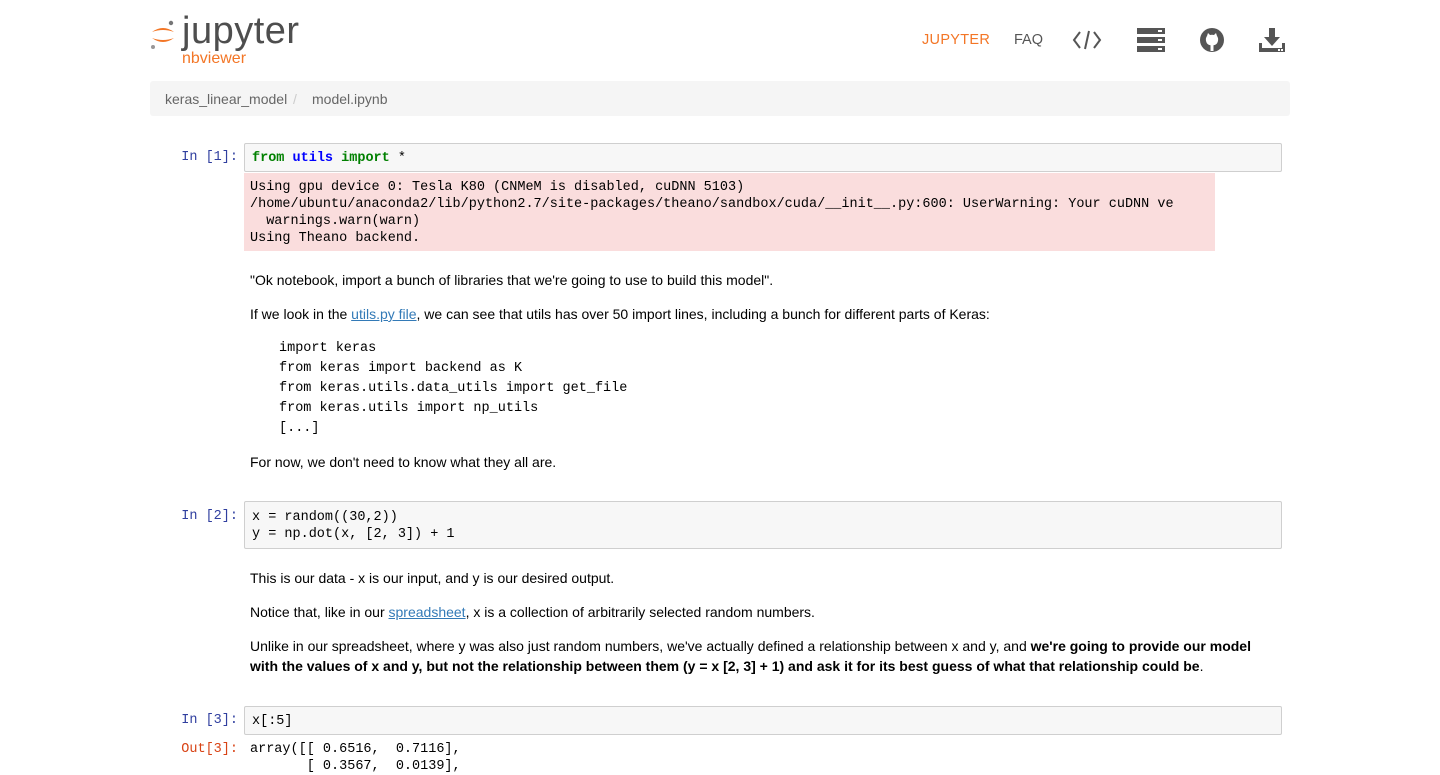 This screenshot has height=775, width=1440. I want to click on execute-on-binder-button, so click(1151, 40).